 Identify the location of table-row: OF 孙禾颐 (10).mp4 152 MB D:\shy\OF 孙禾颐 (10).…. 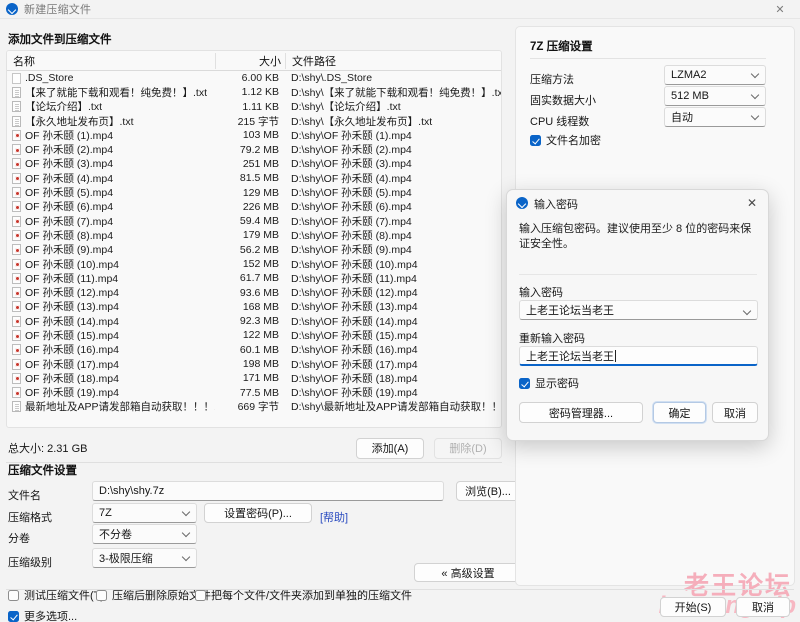
(254, 264).